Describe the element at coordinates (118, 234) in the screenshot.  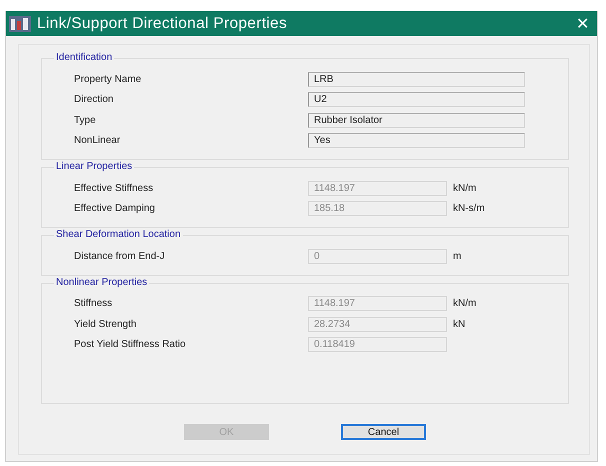
I see `group-title: Shear Deformation Location` at that location.